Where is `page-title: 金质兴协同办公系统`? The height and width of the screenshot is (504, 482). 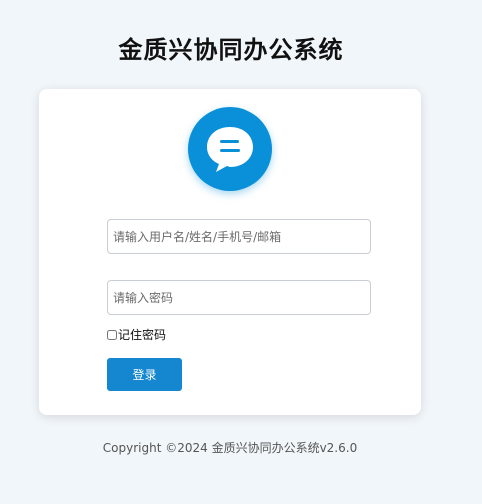 page-title: 金质兴协同办公系统 is located at coordinates (231, 50).